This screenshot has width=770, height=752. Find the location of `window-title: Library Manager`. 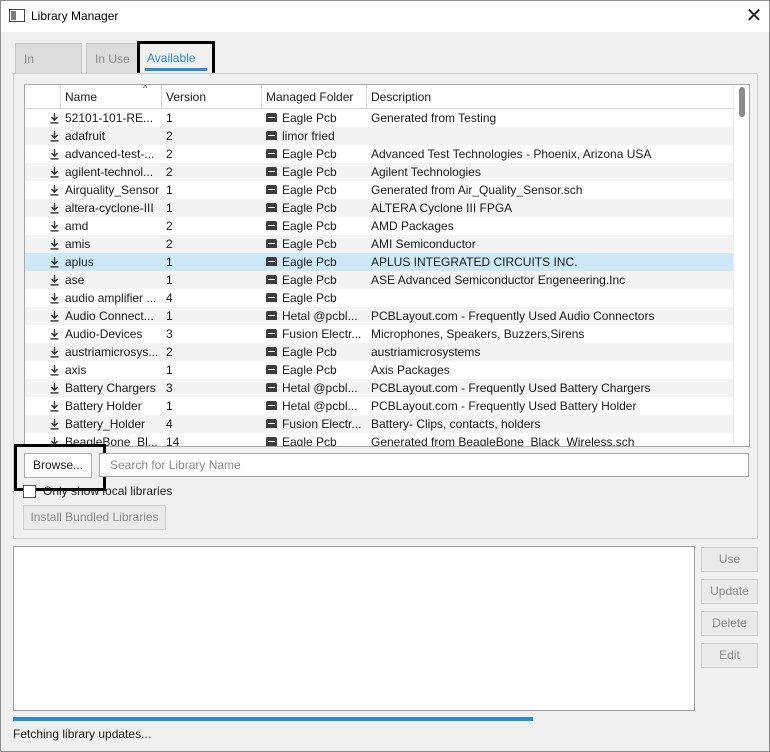

window-title: Library Manager is located at coordinates (75, 16).